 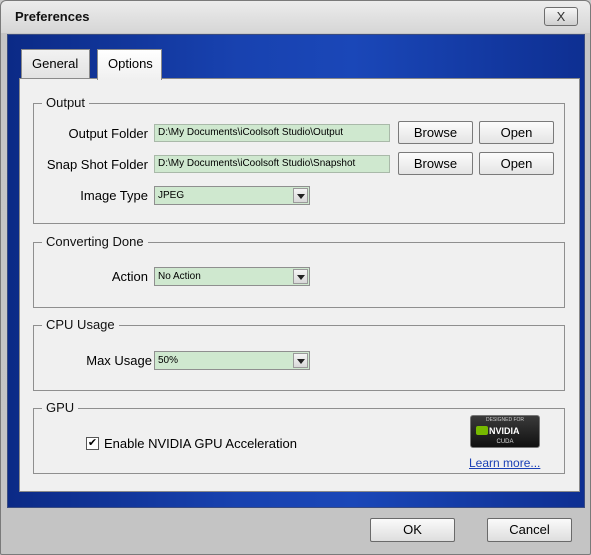 What do you see at coordinates (505, 442) in the screenshot?
I see `badge-sub-text: CUDA` at bounding box center [505, 442].